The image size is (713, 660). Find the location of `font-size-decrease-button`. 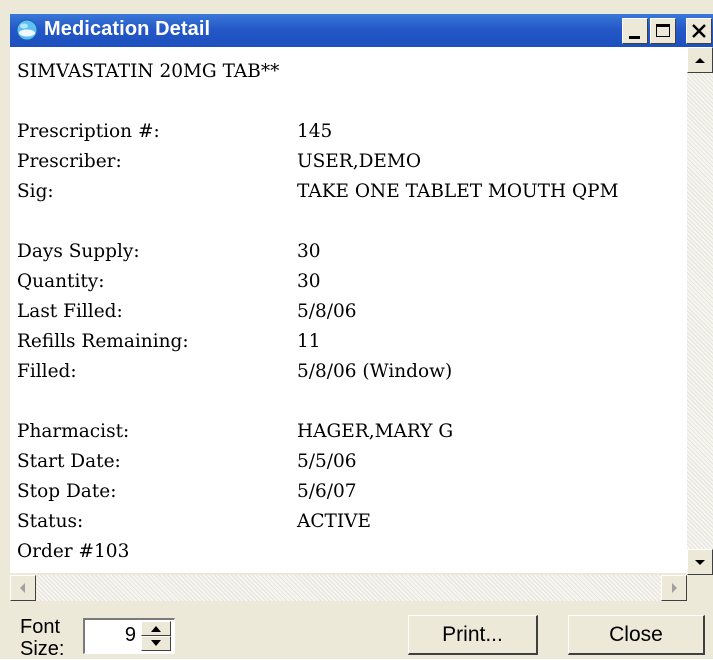

font-size-decrease-button is located at coordinates (156, 643).